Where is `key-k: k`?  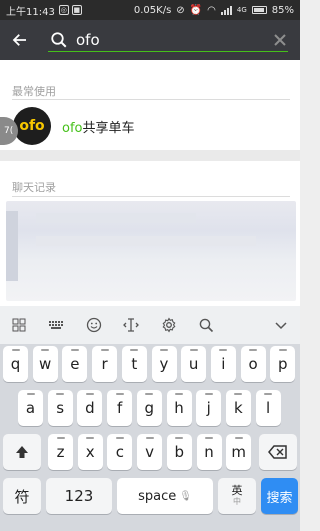 key-k: k is located at coordinates (238, 408).